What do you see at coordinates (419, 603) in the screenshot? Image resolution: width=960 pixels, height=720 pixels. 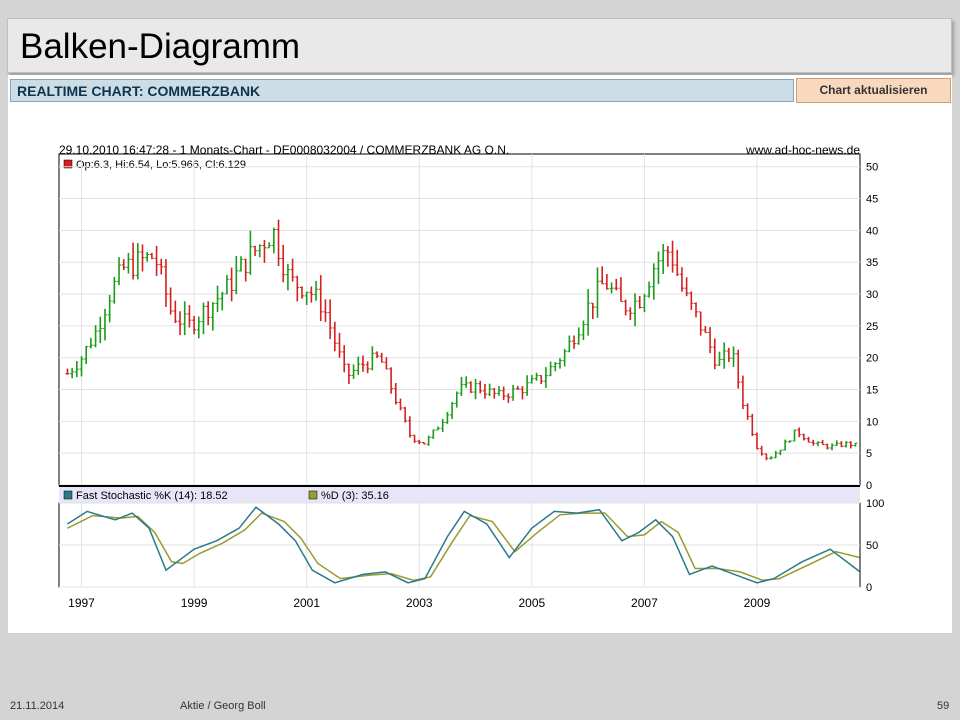 I see `x-tick-label: 2003` at bounding box center [419, 603].